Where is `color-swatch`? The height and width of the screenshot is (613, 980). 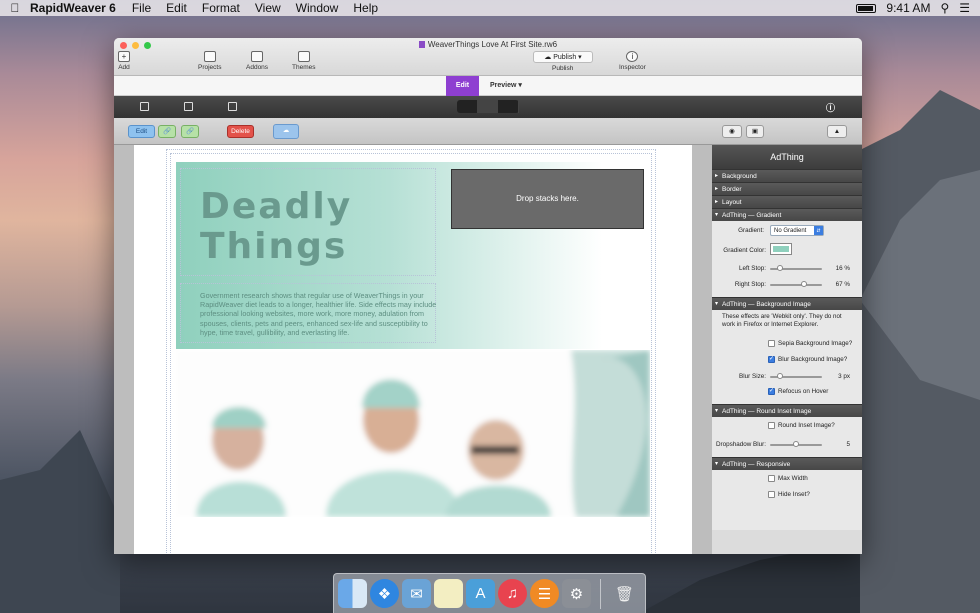 color-swatch is located at coordinates (781, 249).